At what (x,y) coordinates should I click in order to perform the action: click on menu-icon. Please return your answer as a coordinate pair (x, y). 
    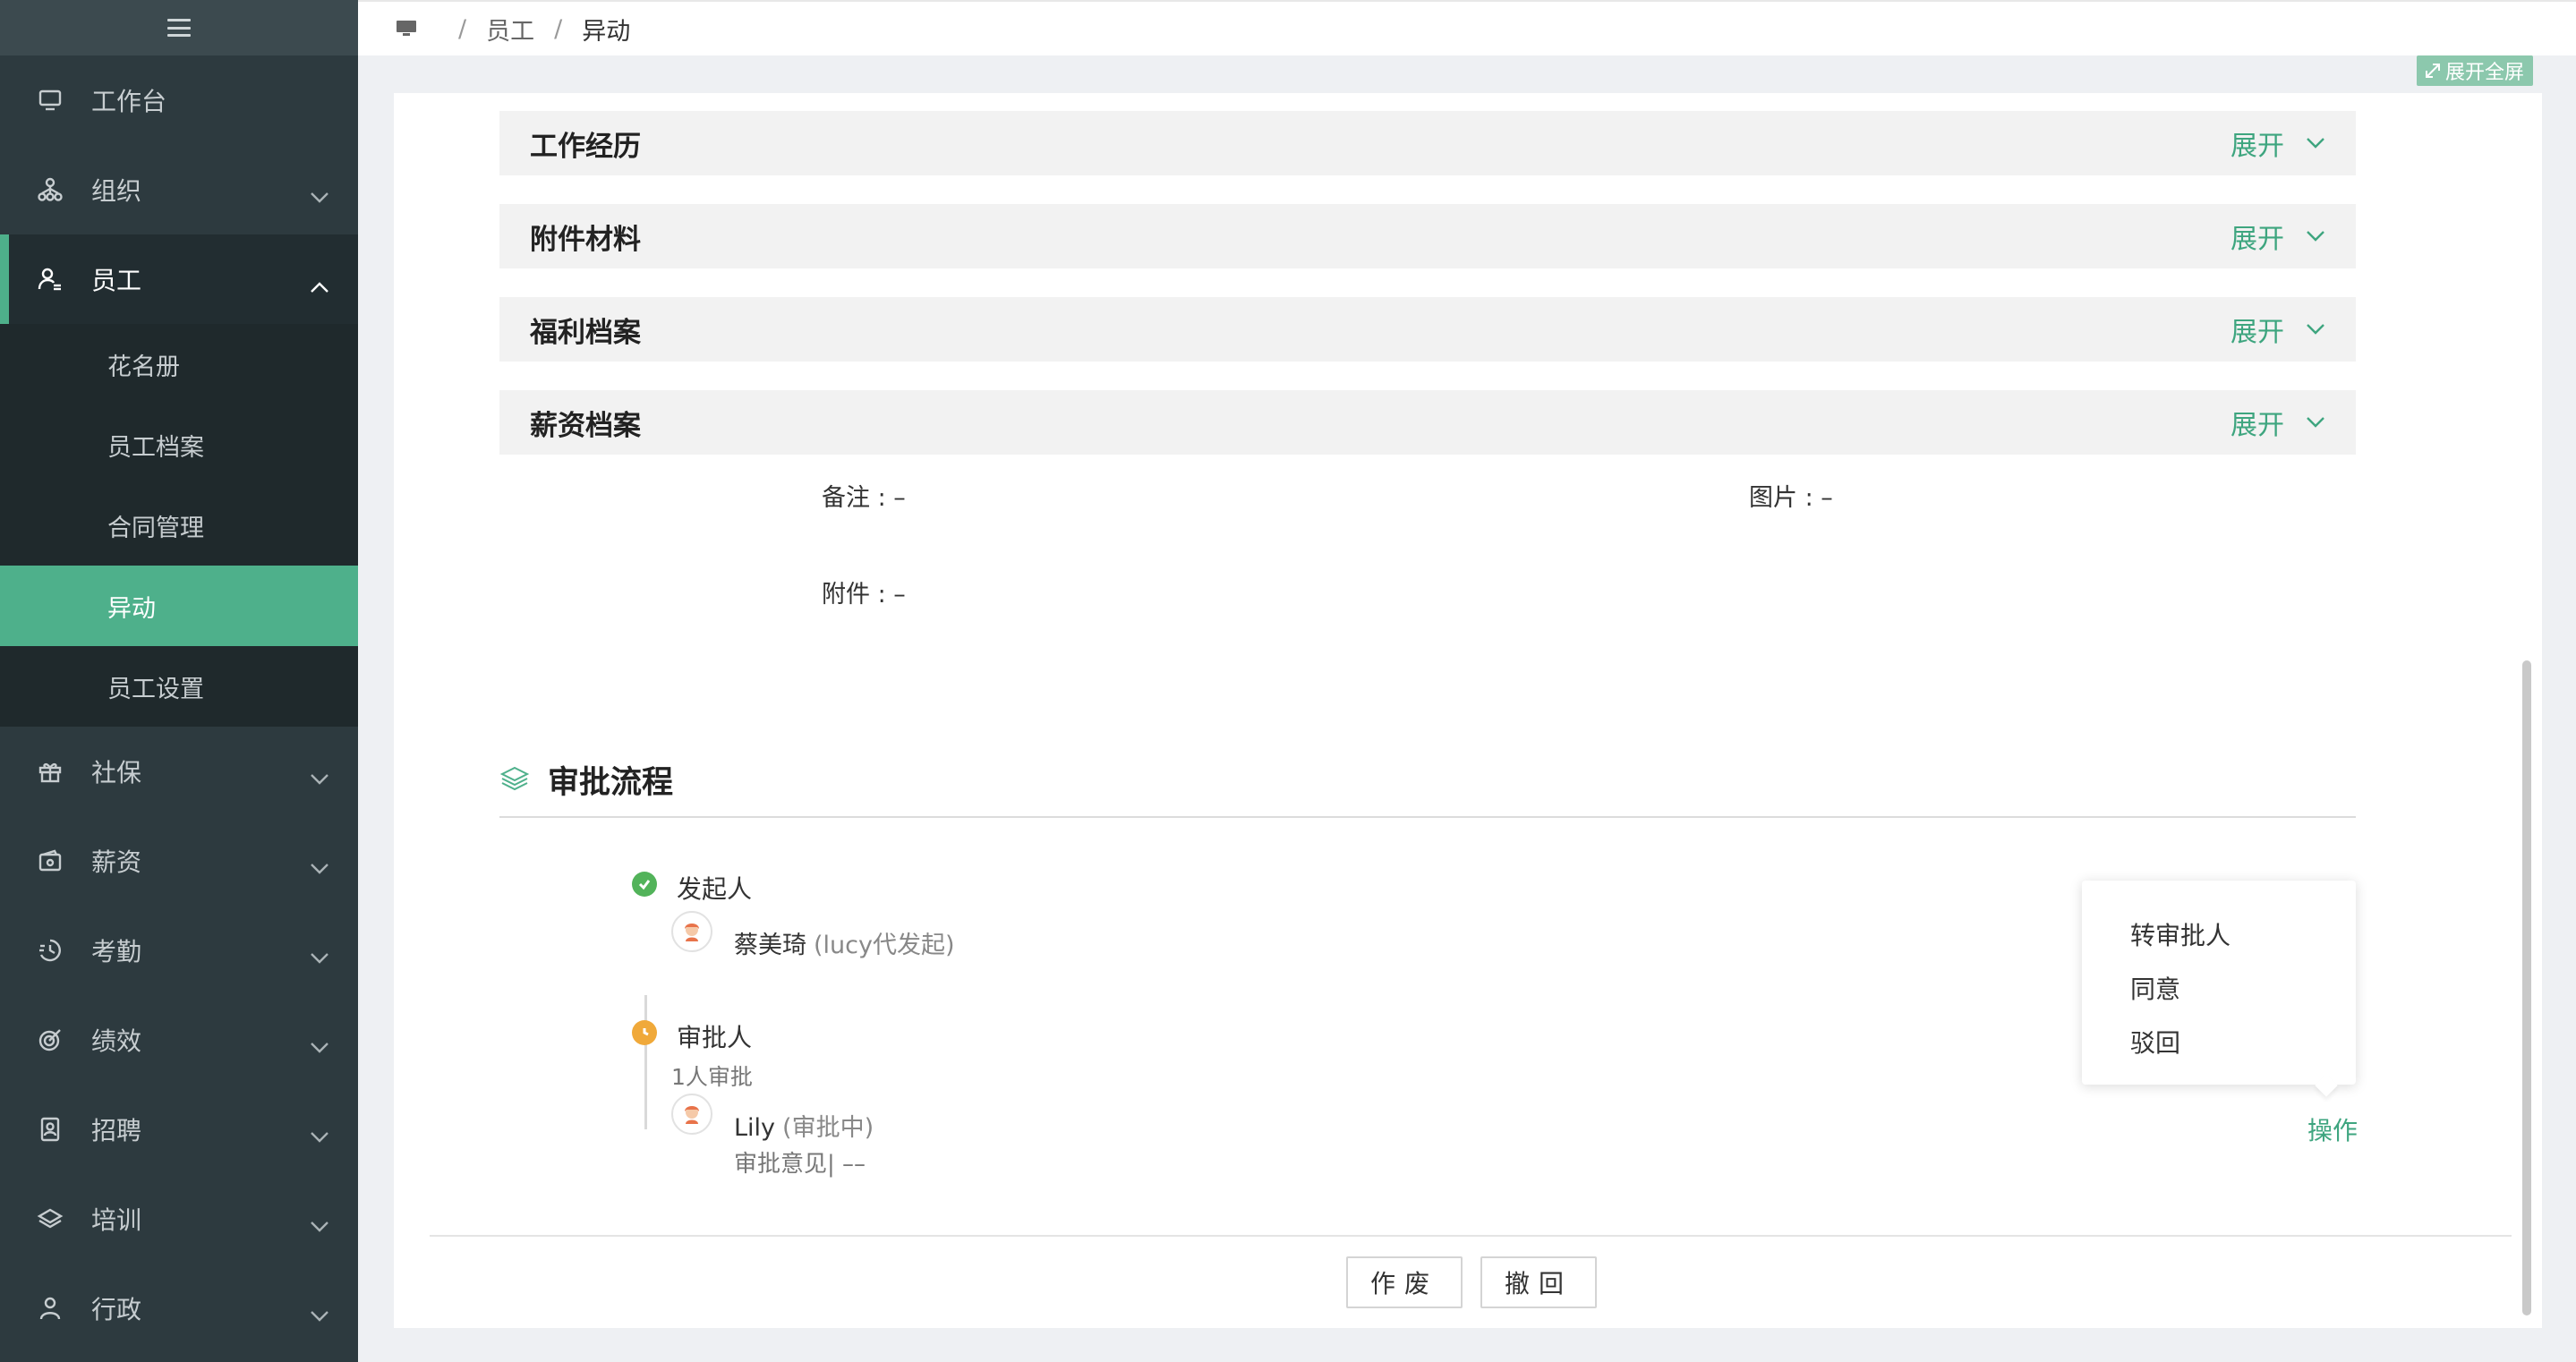
    Looking at the image, I should click on (179, 28).